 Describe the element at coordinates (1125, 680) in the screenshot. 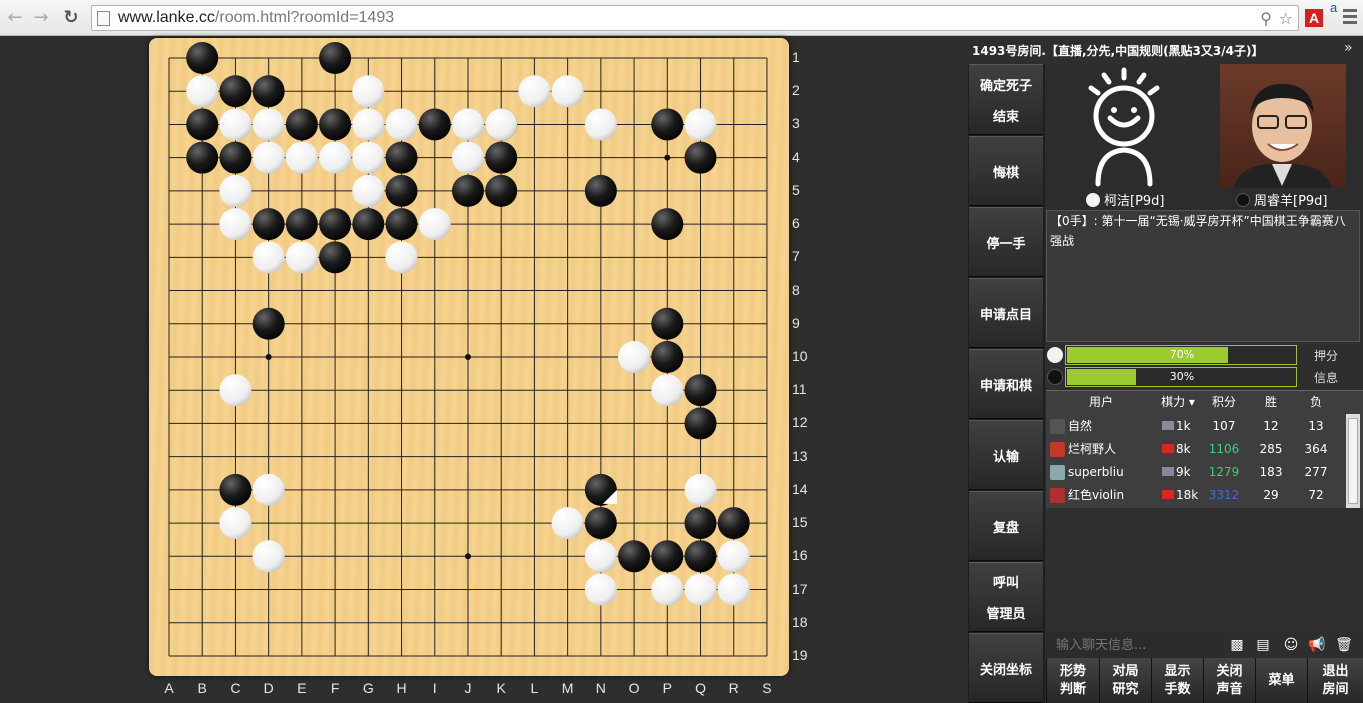

I see `analysis-button: 对局 研究` at that location.